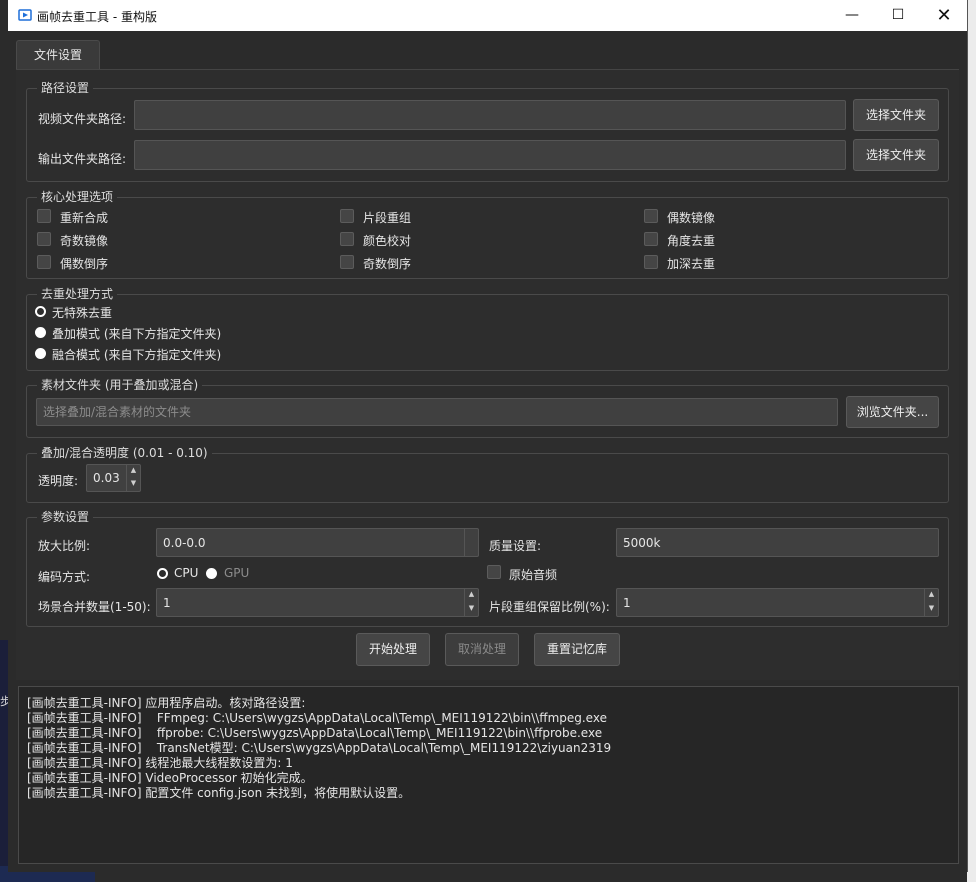  Describe the element at coordinates (549, 607) in the screenshot. I see `segment-keep-label: 片段重组保留比例(%):` at that location.